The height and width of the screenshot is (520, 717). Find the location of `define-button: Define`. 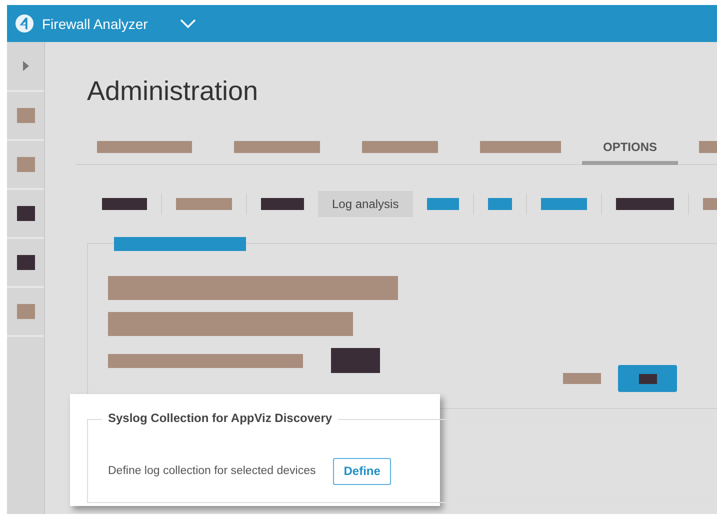

define-button: Define is located at coordinates (362, 471).